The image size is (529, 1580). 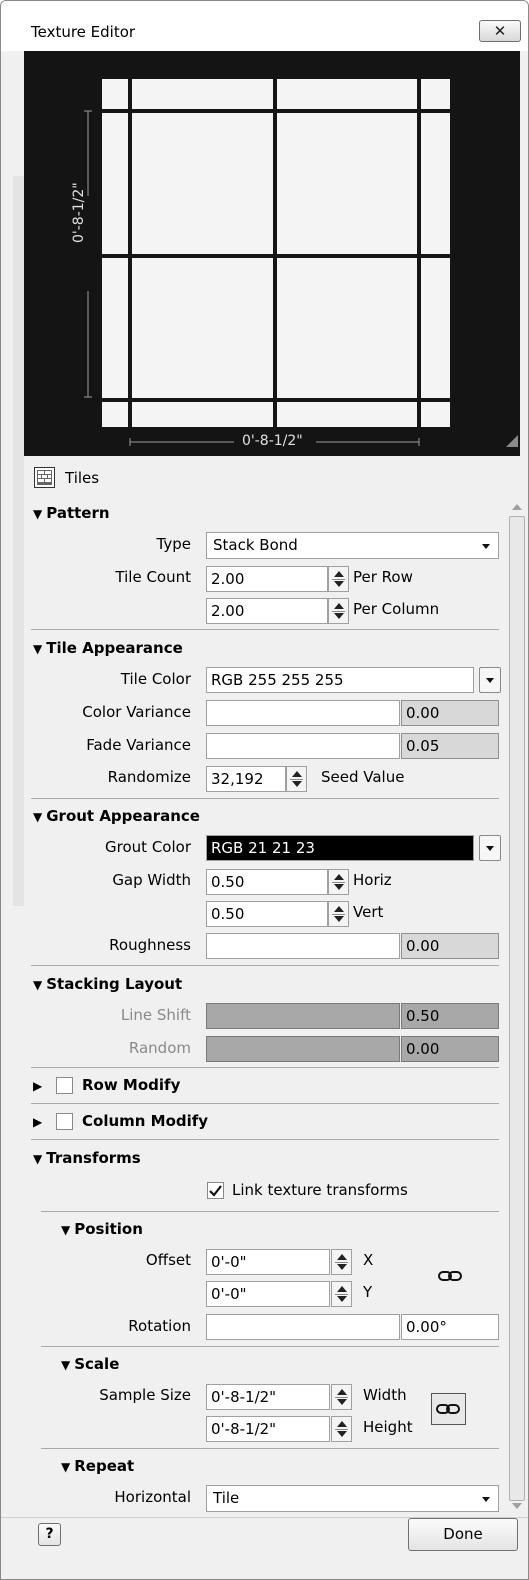 I want to click on tile-color-field: RGB 255 255 255, so click(x=340, y=680).